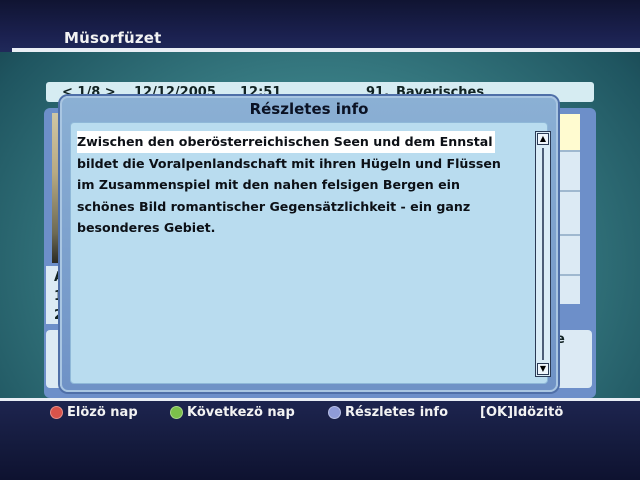 The image size is (640, 480). I want to click on legend-label: [OK]Idözitö, so click(522, 412).